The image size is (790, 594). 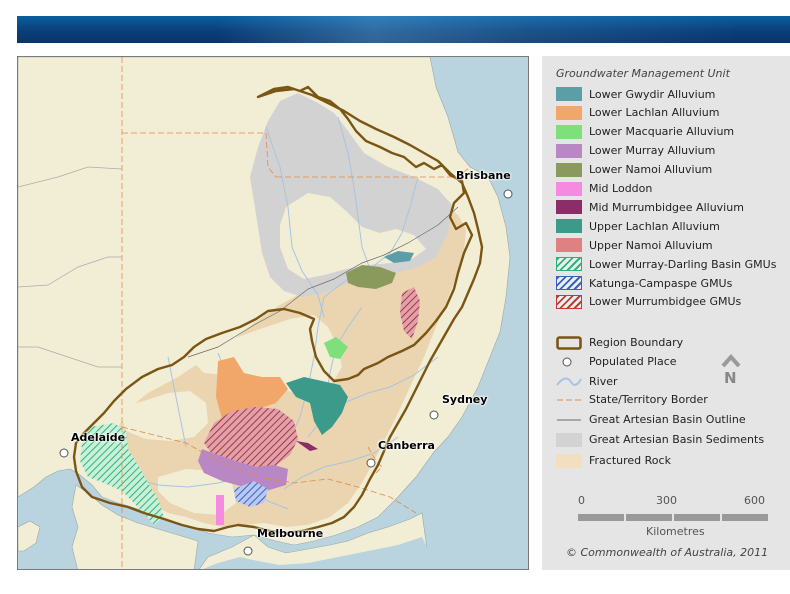 I want to click on city-label-adelaide: Adelaide, so click(x=98, y=437).